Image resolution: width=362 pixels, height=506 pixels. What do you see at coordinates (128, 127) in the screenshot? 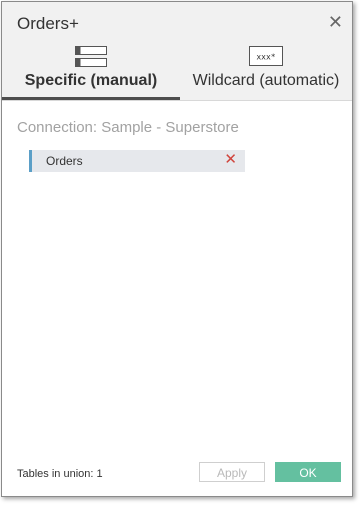
I see `connection-label: Connection: Sample - Superstore` at bounding box center [128, 127].